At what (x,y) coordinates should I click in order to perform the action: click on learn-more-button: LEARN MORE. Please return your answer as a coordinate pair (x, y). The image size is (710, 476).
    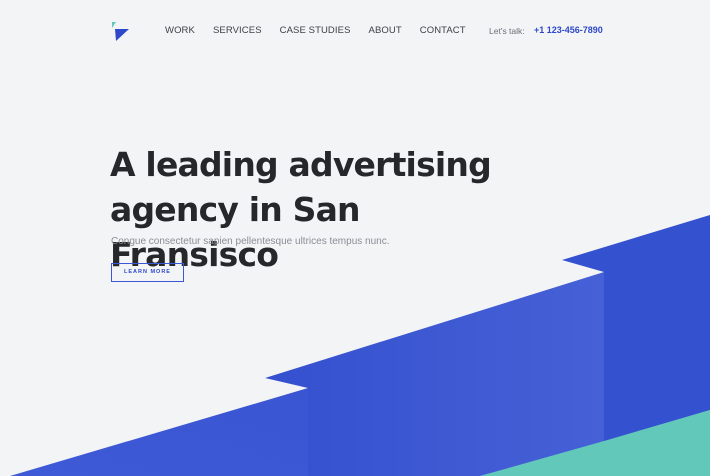
    Looking at the image, I should click on (147, 272).